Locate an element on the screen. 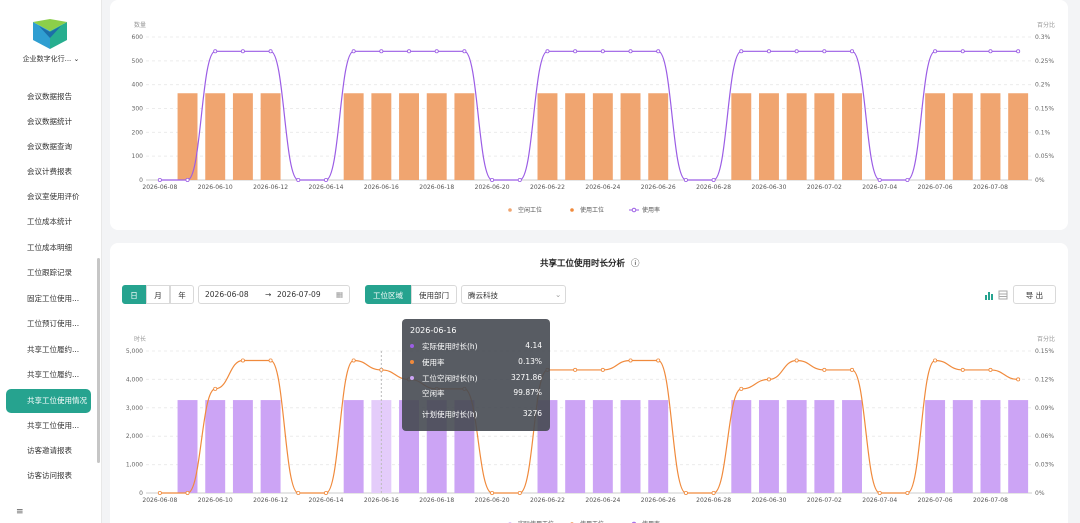 The image size is (1080, 523). tooltip-row: 使用率 0.13% is located at coordinates (476, 363).